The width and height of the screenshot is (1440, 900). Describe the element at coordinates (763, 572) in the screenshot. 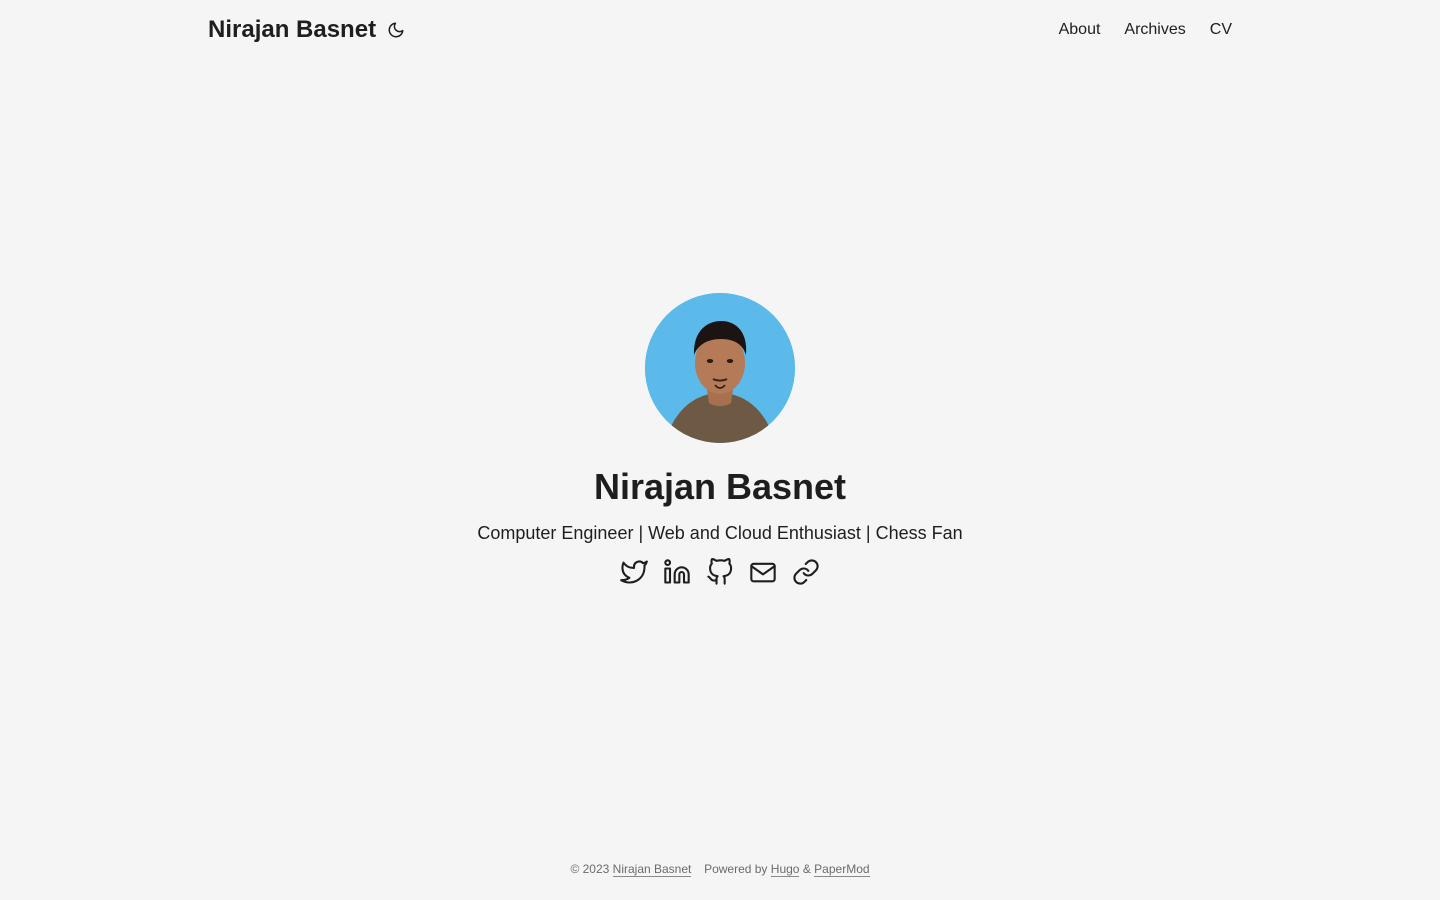

I see `email-icon` at that location.